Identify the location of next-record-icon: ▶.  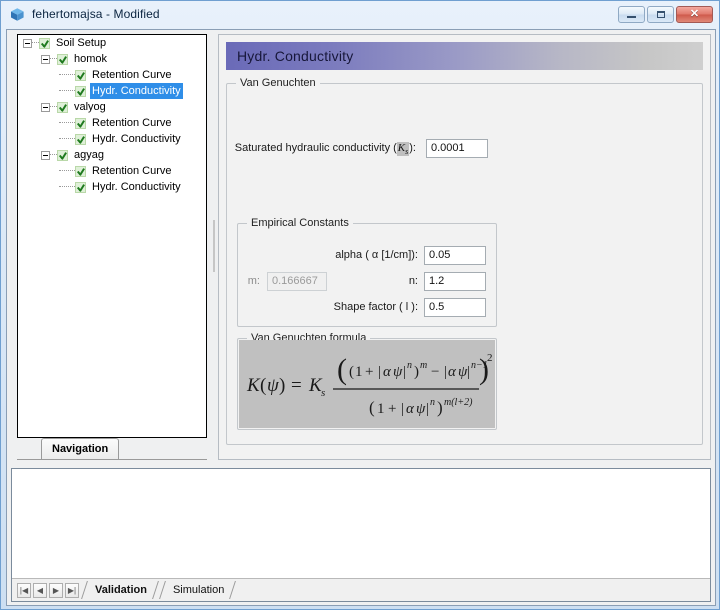
(56, 590).